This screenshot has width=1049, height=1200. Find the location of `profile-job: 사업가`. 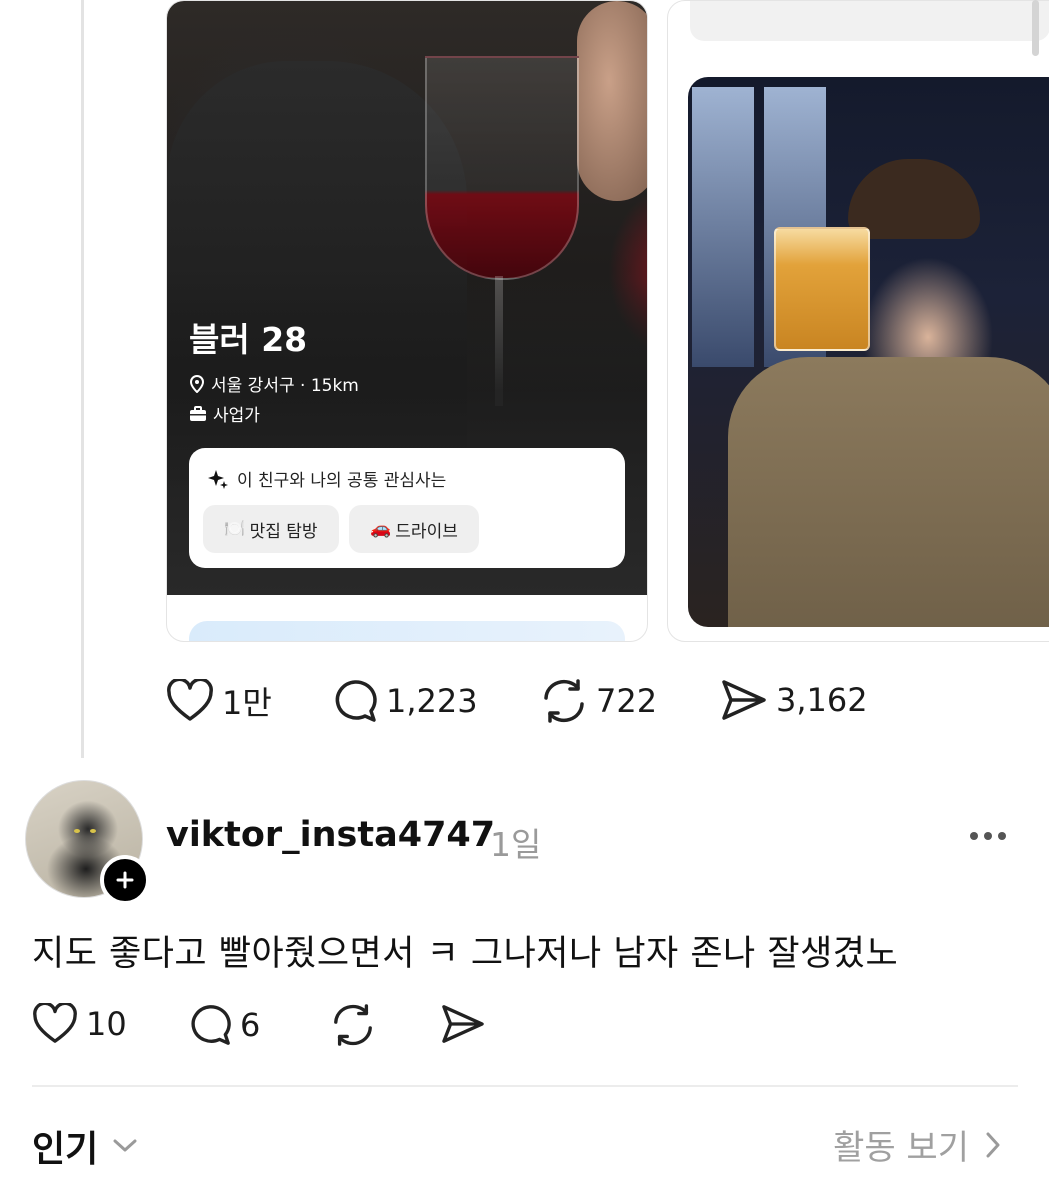

profile-job: 사업가 is located at coordinates (224, 413).